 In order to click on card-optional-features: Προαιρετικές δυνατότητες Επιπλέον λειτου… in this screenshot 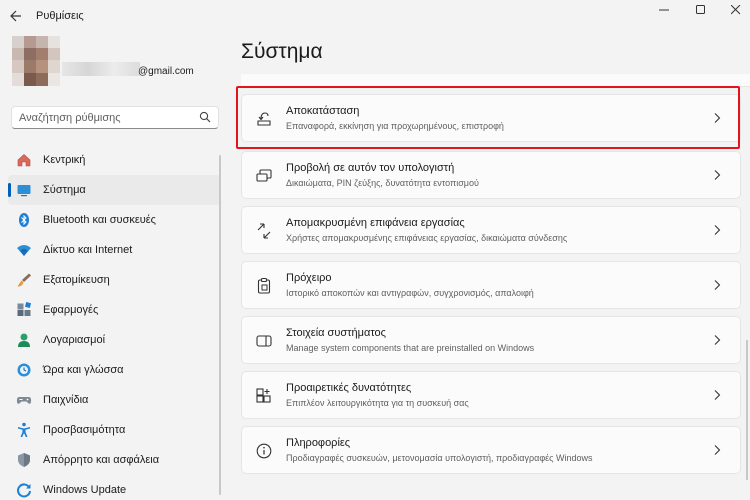, I will do `click(491, 395)`.